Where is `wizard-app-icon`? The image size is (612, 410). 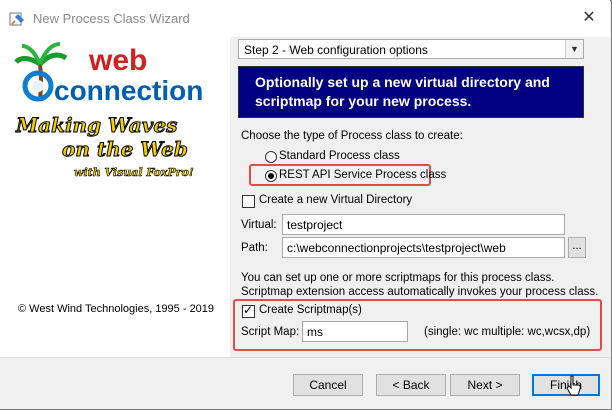 wizard-app-icon is located at coordinates (16, 19).